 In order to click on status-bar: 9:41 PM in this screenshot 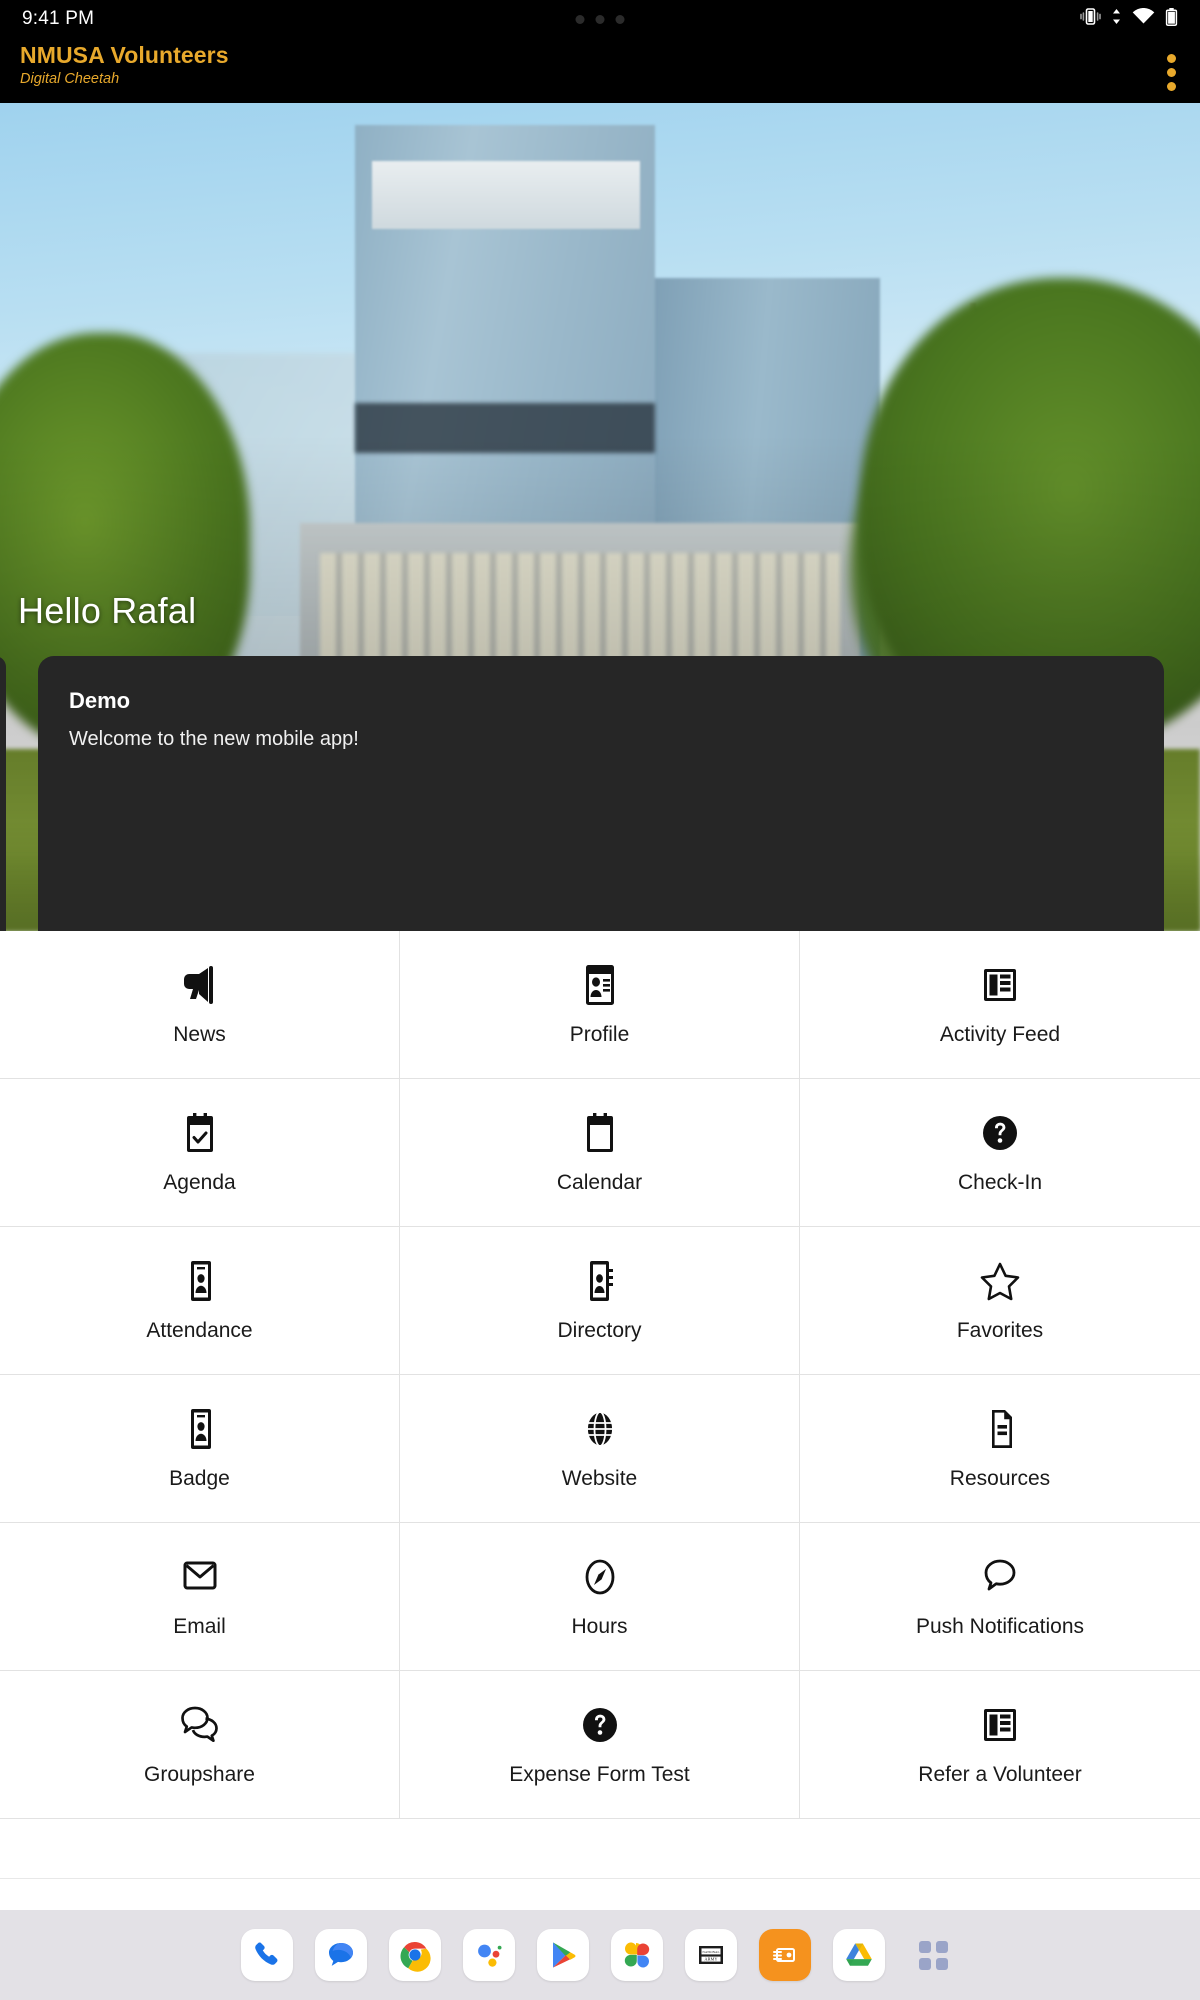, I will do `click(600, 19)`.